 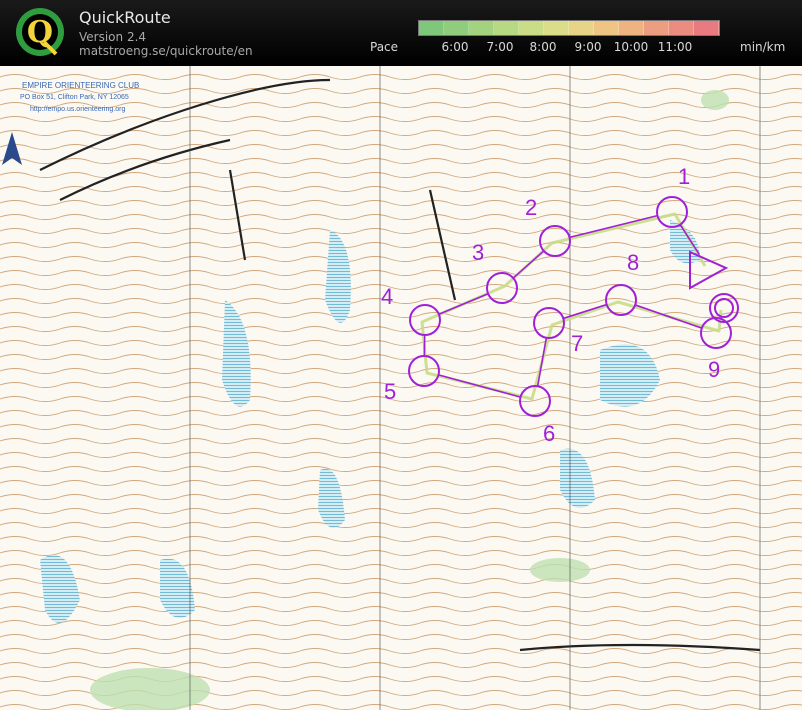 What do you see at coordinates (549, 433) in the screenshot?
I see `control-number: 6` at bounding box center [549, 433].